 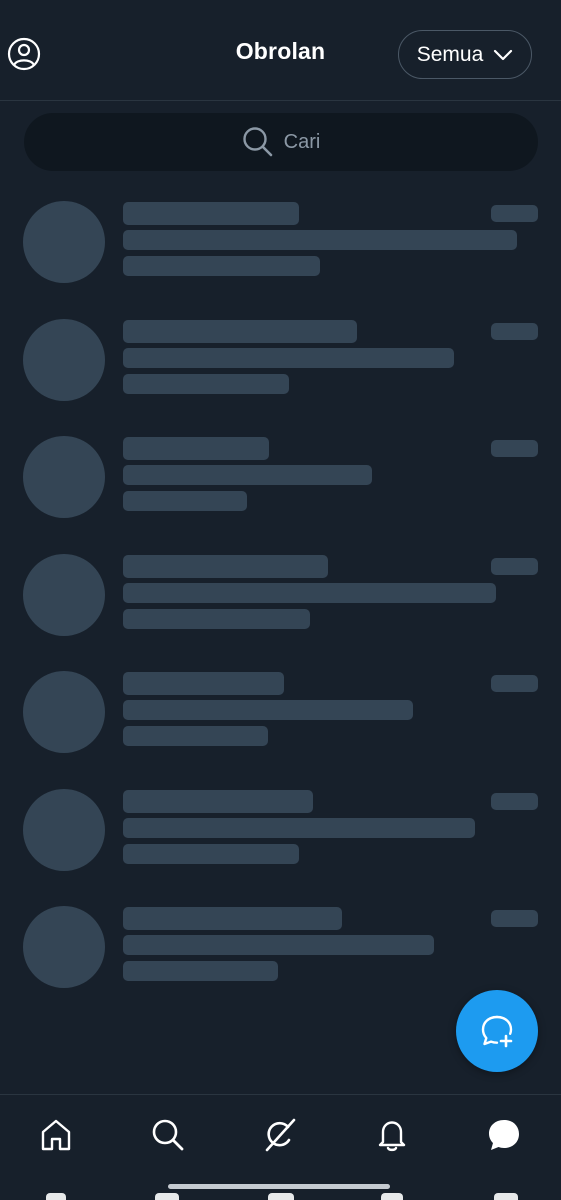 I want to click on grok-icon, so click(x=280, y=1135).